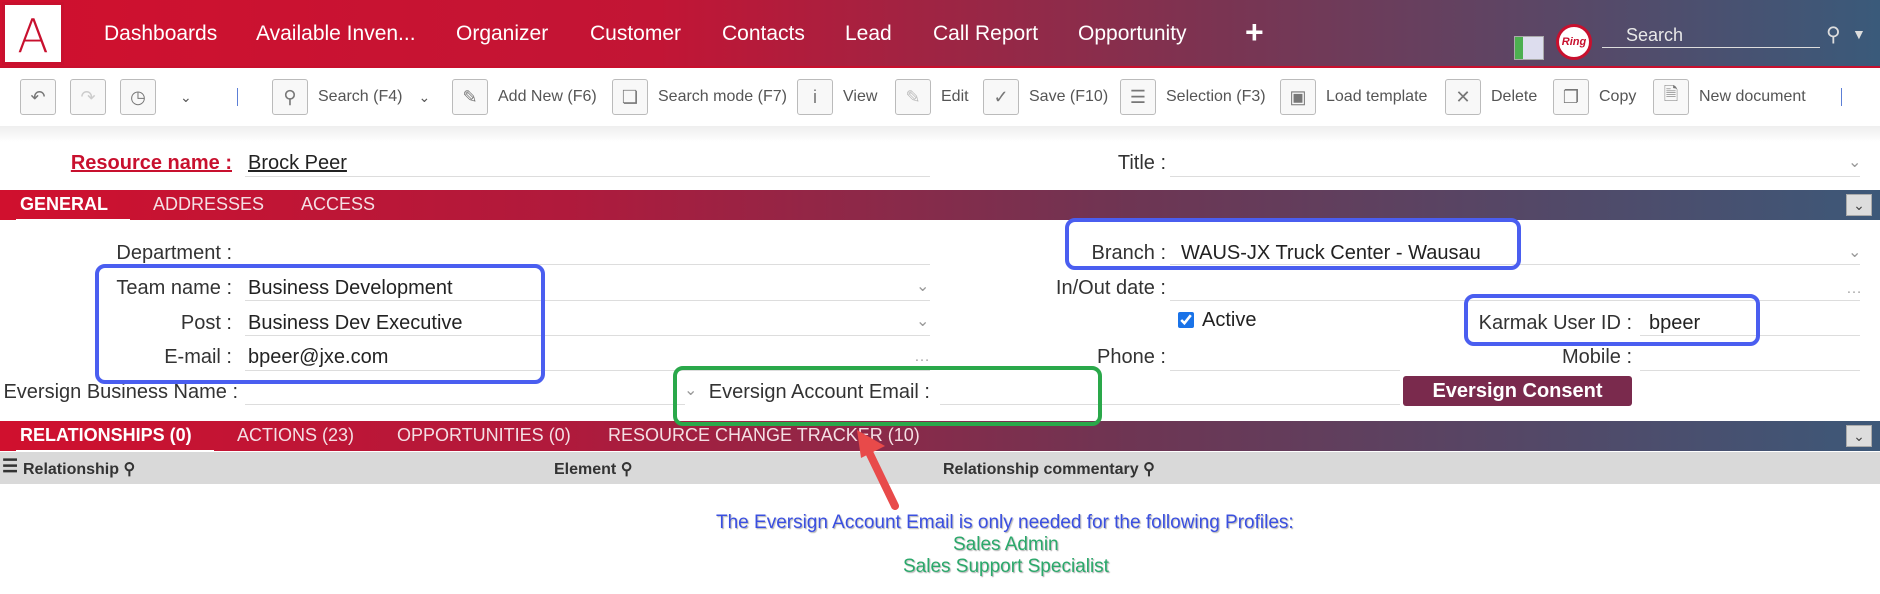 This screenshot has width=1880, height=594. I want to click on add-tab-icon: +, so click(1254, 32).